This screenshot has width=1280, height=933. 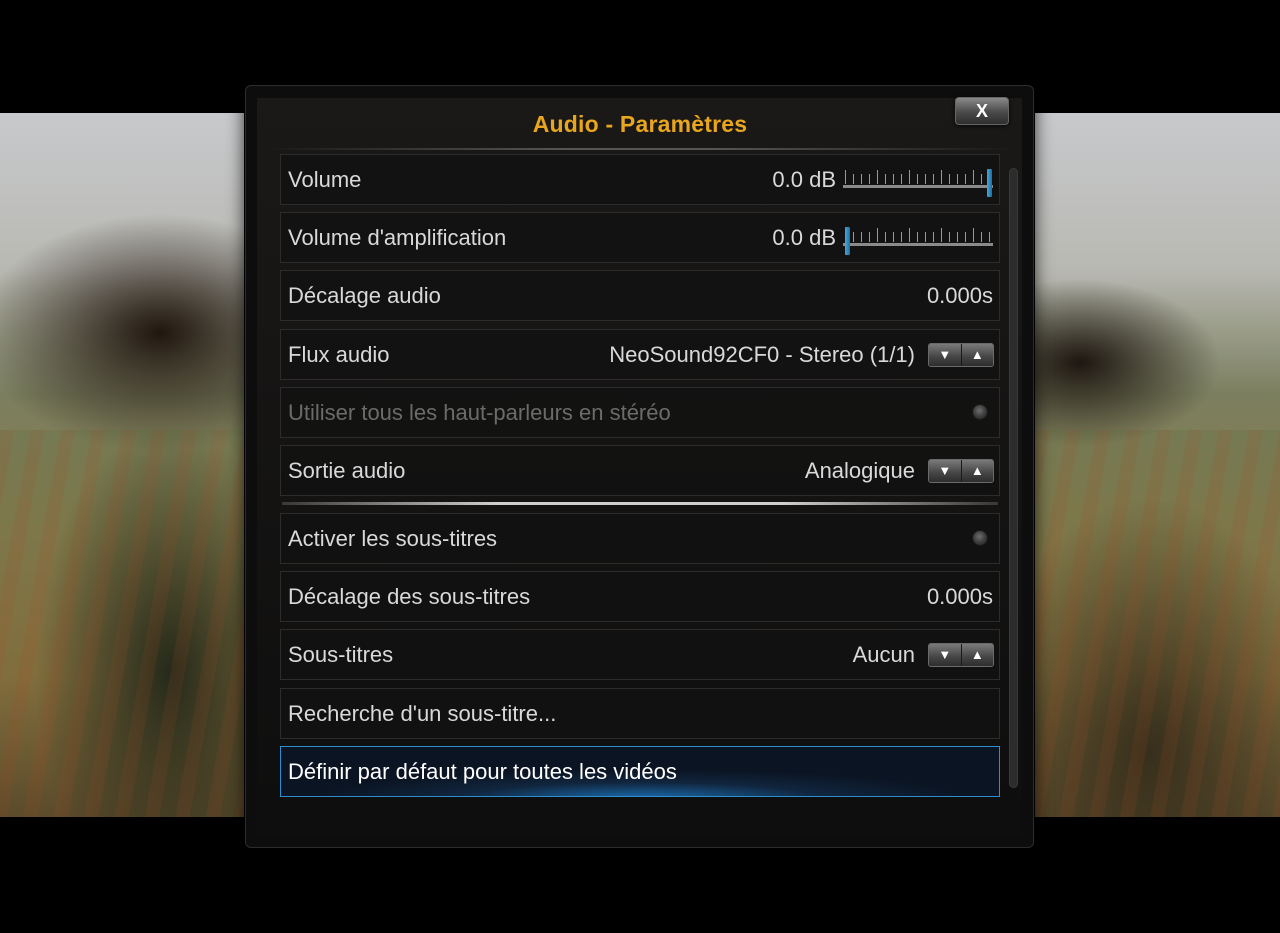 What do you see at coordinates (409, 596) in the screenshot?
I see `setting-label: Décalage des sous-titres` at bounding box center [409, 596].